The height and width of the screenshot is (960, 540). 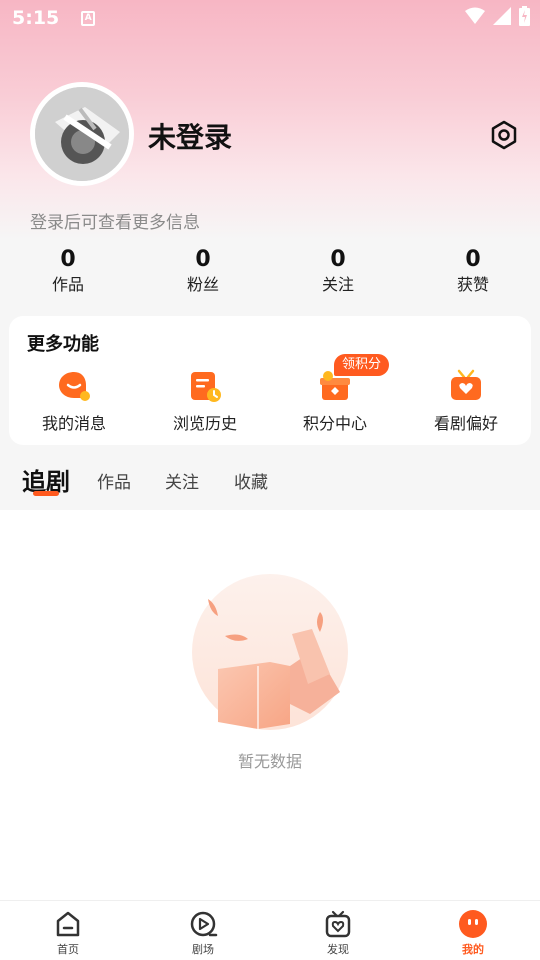 What do you see at coordinates (63, 344) in the screenshot?
I see `more-features-title: 更多功能` at bounding box center [63, 344].